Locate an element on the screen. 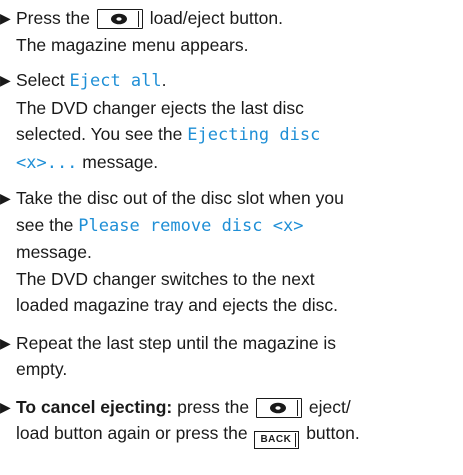  step-line: Press the load/eject button. is located at coordinates (239, 18).